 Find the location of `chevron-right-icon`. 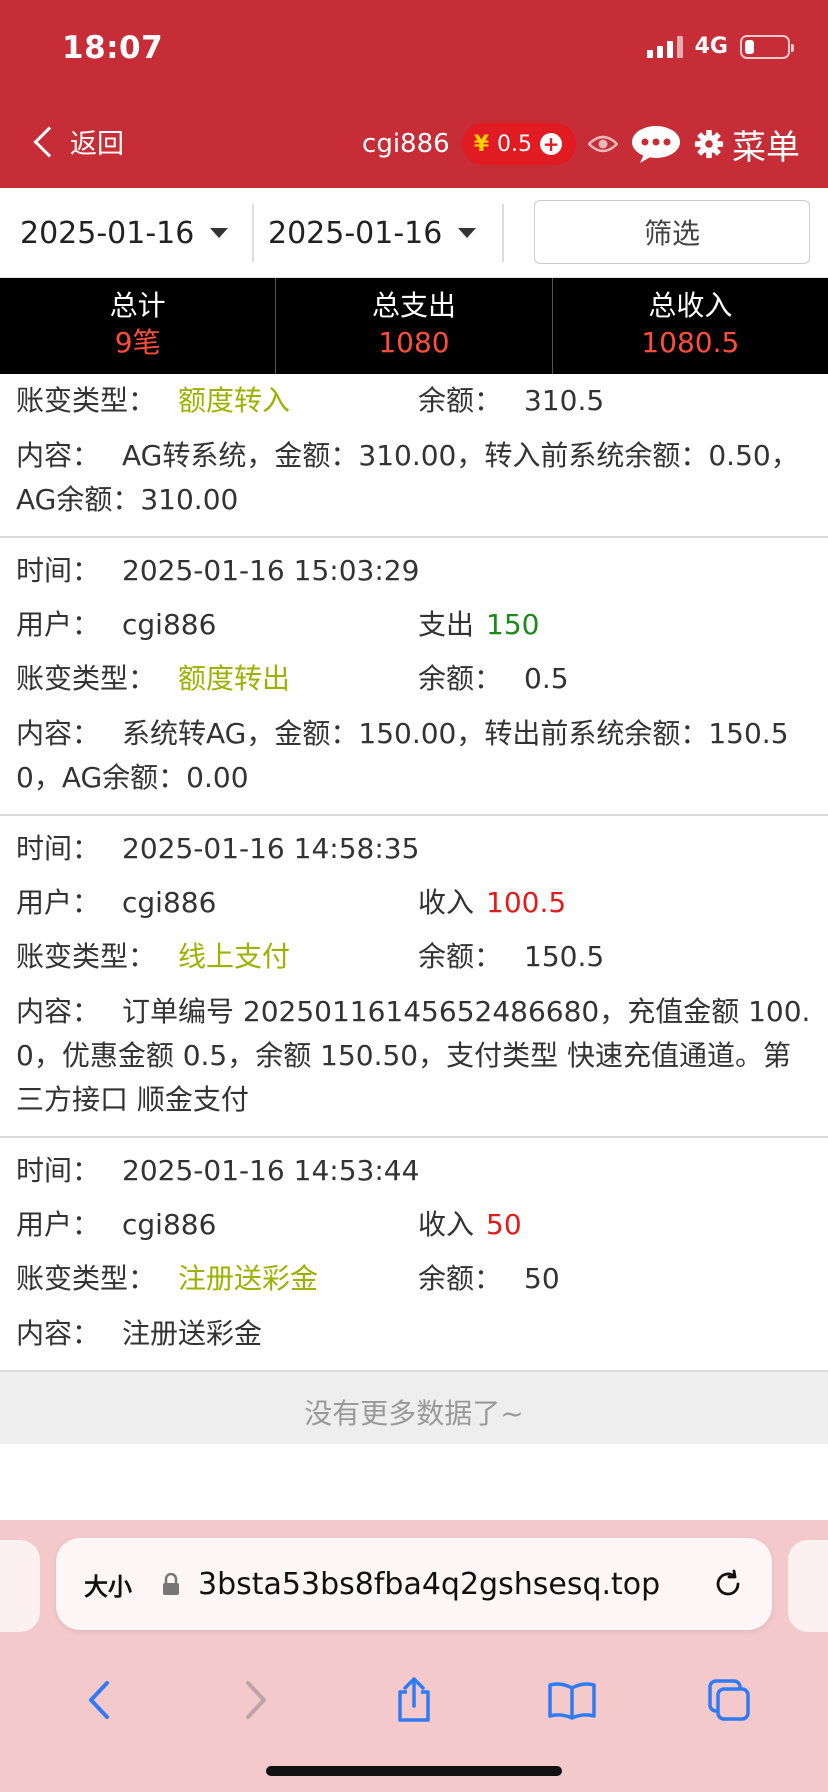

chevron-right-icon is located at coordinates (256, 1700).